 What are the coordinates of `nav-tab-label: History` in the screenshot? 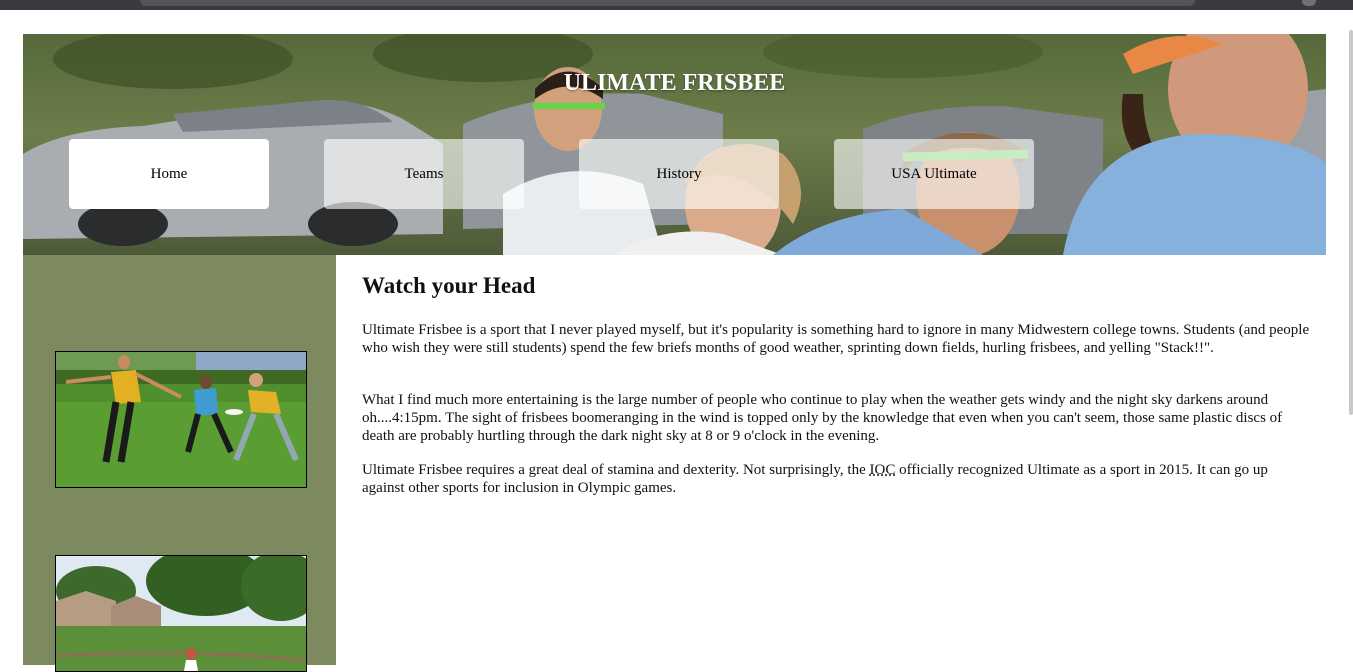 It's located at (679, 173).